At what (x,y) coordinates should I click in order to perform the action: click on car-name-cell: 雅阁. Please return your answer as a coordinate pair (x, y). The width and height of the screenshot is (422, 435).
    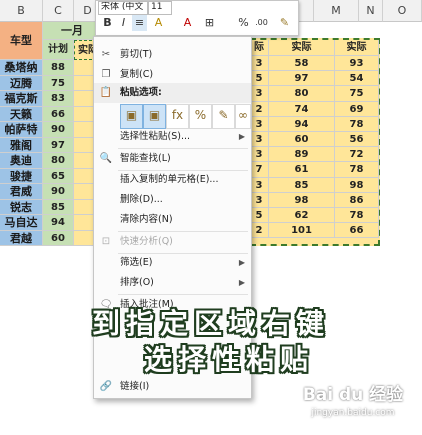
    Looking at the image, I should click on (21, 145).